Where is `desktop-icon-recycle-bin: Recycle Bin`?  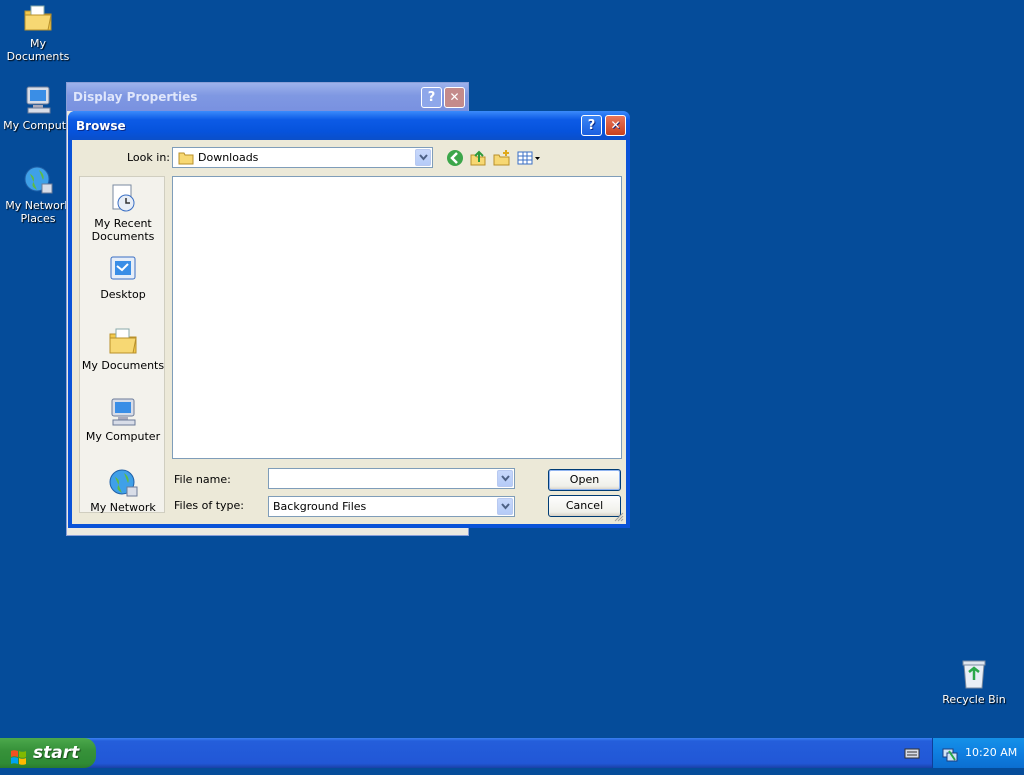 desktop-icon-recycle-bin: Recycle Bin is located at coordinates (974, 682).